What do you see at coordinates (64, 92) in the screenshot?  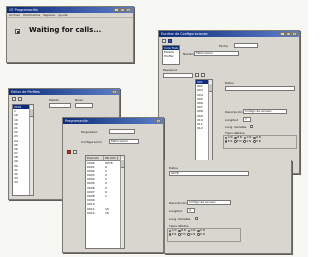 I see `profiles-titlebar: Editor de Perfiles ×` at bounding box center [64, 92].